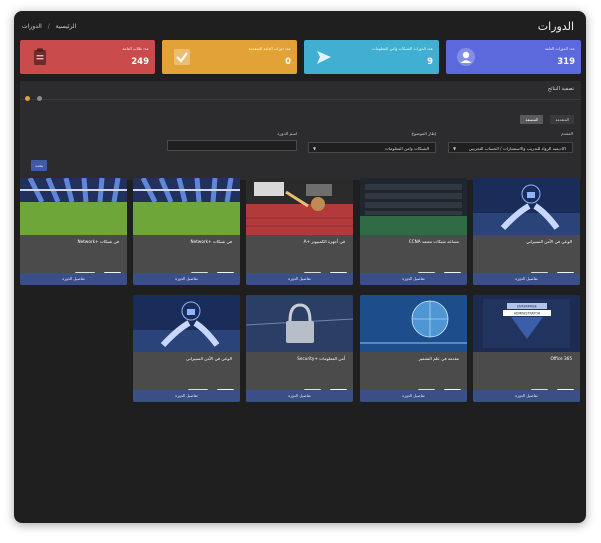 Image resolution: width=601 pixels, height=543 pixels. I want to click on stat-label: عدد طلاب العامة, so click(136, 48).